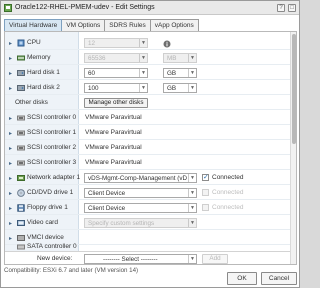 Image resolution: width=320 pixels, height=288 pixels. Describe the element at coordinates (174, 25) in the screenshot. I see `tab-vapp-options: vApp Options` at that location.